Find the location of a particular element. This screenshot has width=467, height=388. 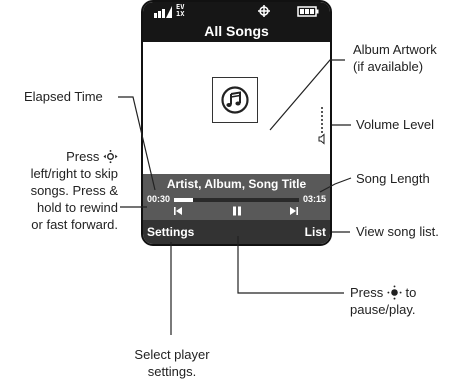

next-icon is located at coordinates (294, 211).